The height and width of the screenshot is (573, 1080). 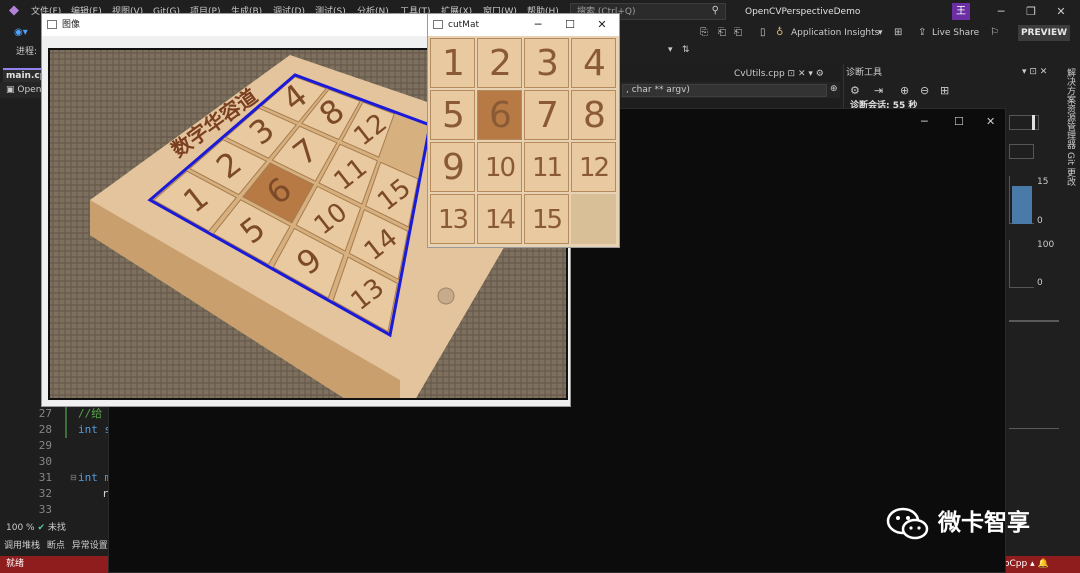 What do you see at coordinates (20, 528) in the screenshot?
I see `zoom-level: 100 %` at bounding box center [20, 528].